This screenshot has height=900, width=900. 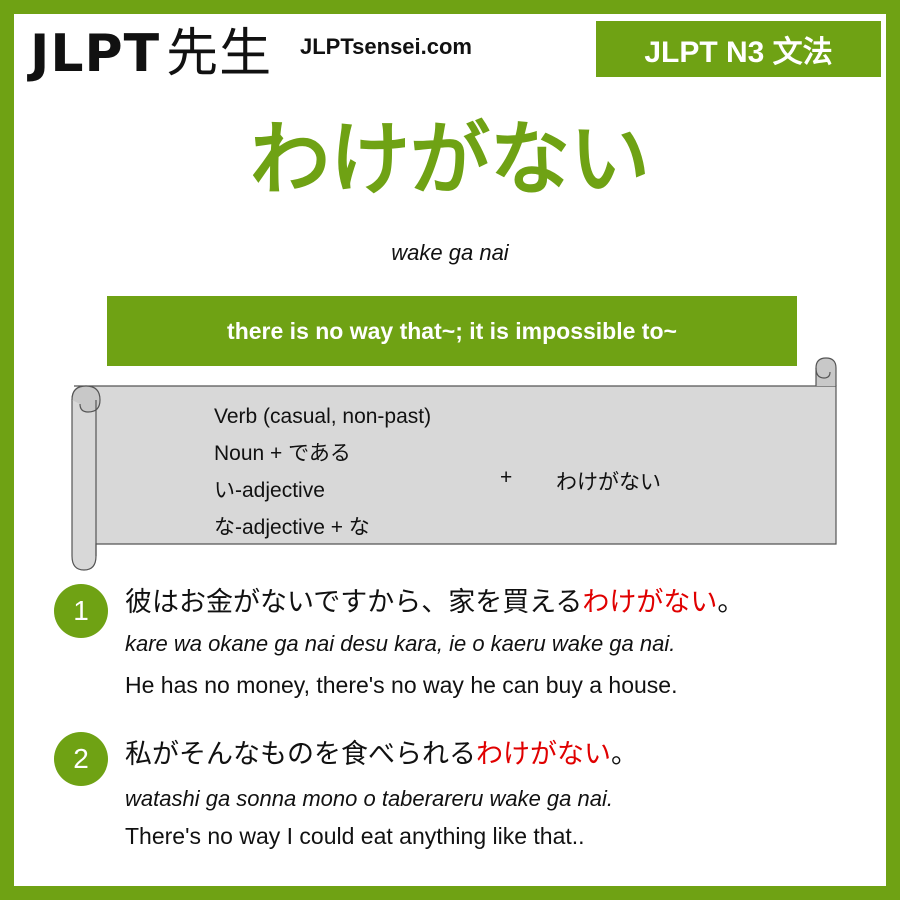 I want to click on level-badge: JLPT N3 文法, so click(x=738, y=49).